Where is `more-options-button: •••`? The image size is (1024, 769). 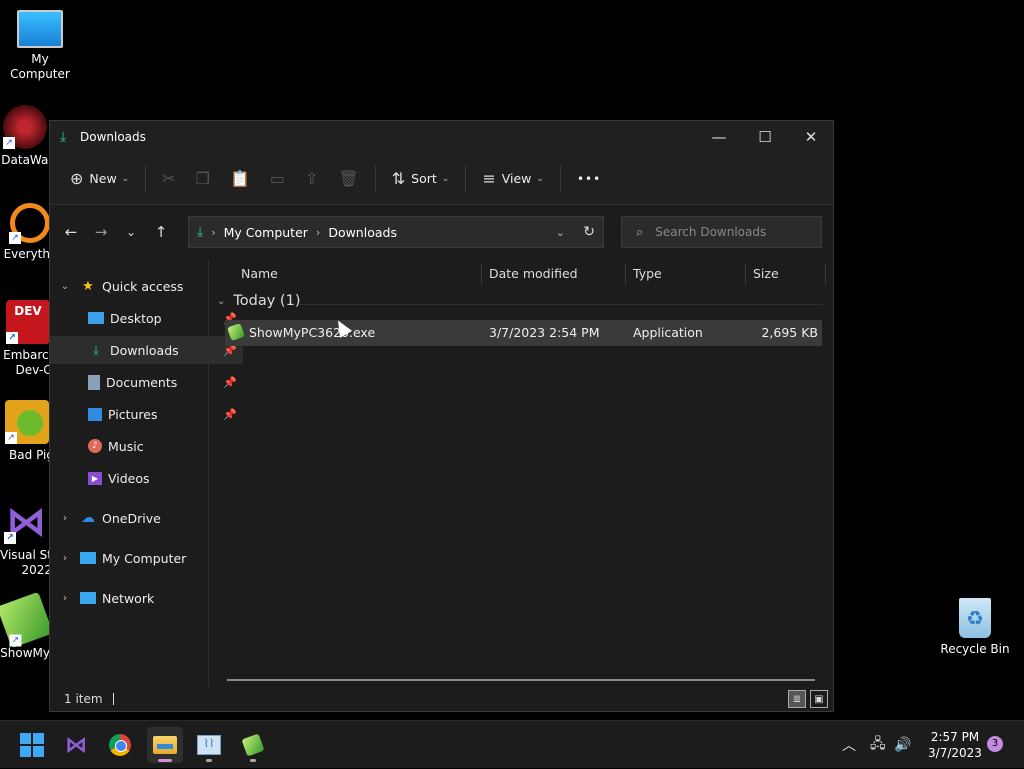
more-options-button: ••• is located at coordinates (589, 179).